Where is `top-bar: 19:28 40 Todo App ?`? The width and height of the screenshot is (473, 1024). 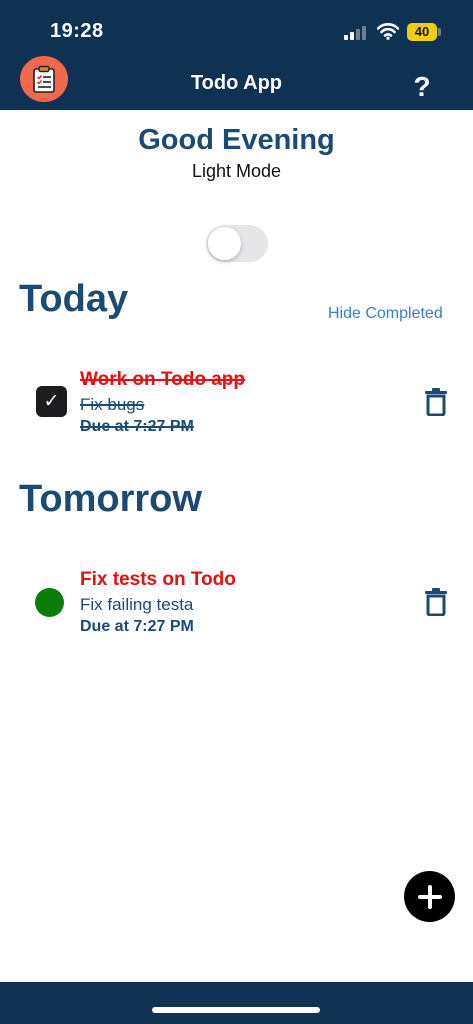
top-bar: 19:28 40 Todo App ? is located at coordinates (236, 55).